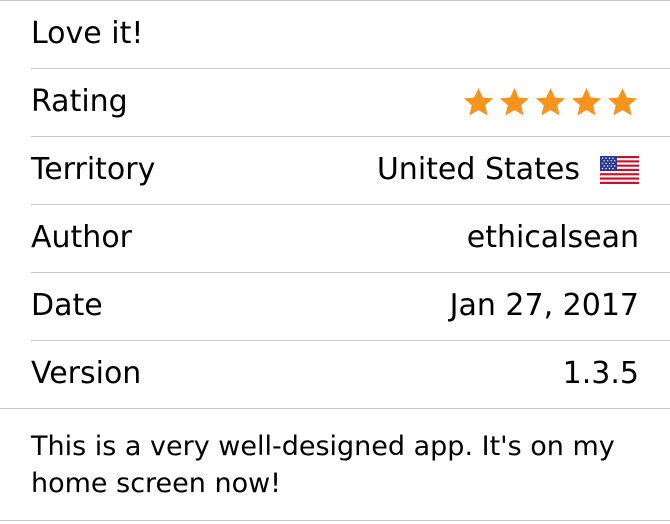 This screenshot has width=670, height=524. I want to click on us-flag-icon, so click(619, 170).